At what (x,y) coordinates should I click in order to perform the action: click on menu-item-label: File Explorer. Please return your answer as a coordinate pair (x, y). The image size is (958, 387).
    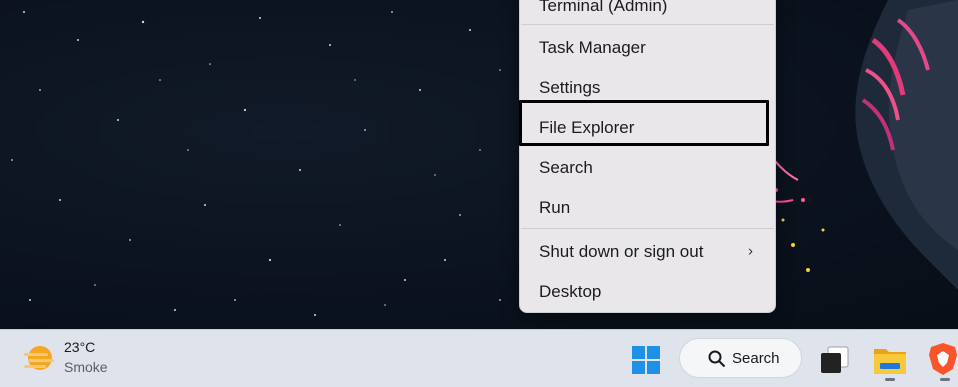
    Looking at the image, I should click on (587, 127).